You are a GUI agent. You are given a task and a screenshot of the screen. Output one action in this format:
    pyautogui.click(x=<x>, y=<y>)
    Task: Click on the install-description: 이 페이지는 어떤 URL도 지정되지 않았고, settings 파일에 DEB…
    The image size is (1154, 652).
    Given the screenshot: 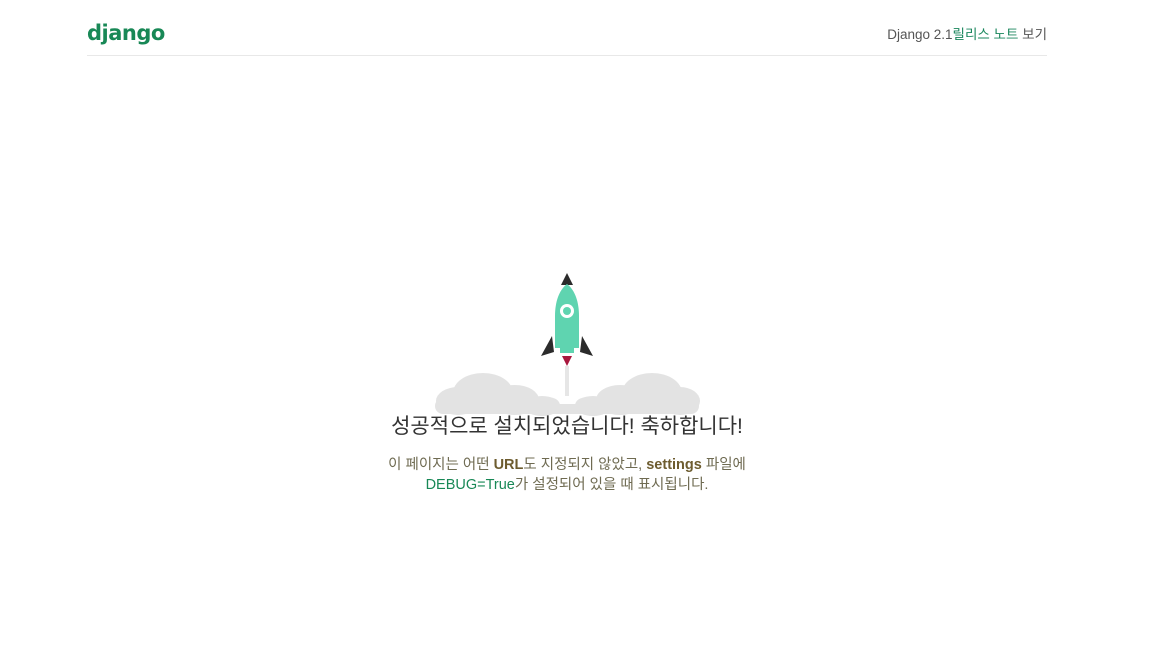 What is the action you would take?
    pyautogui.click(x=567, y=475)
    